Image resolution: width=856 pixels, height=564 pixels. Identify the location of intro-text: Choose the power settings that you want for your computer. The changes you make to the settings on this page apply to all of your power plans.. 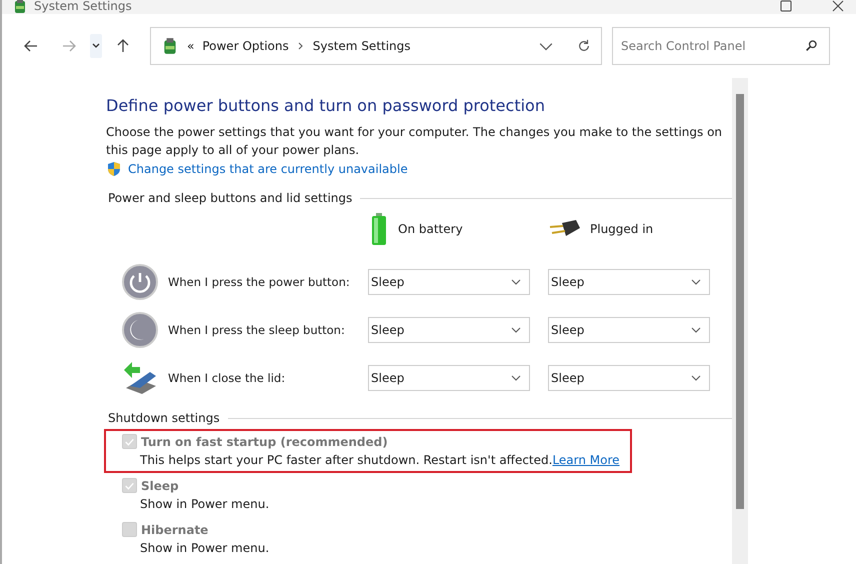
(415, 141).